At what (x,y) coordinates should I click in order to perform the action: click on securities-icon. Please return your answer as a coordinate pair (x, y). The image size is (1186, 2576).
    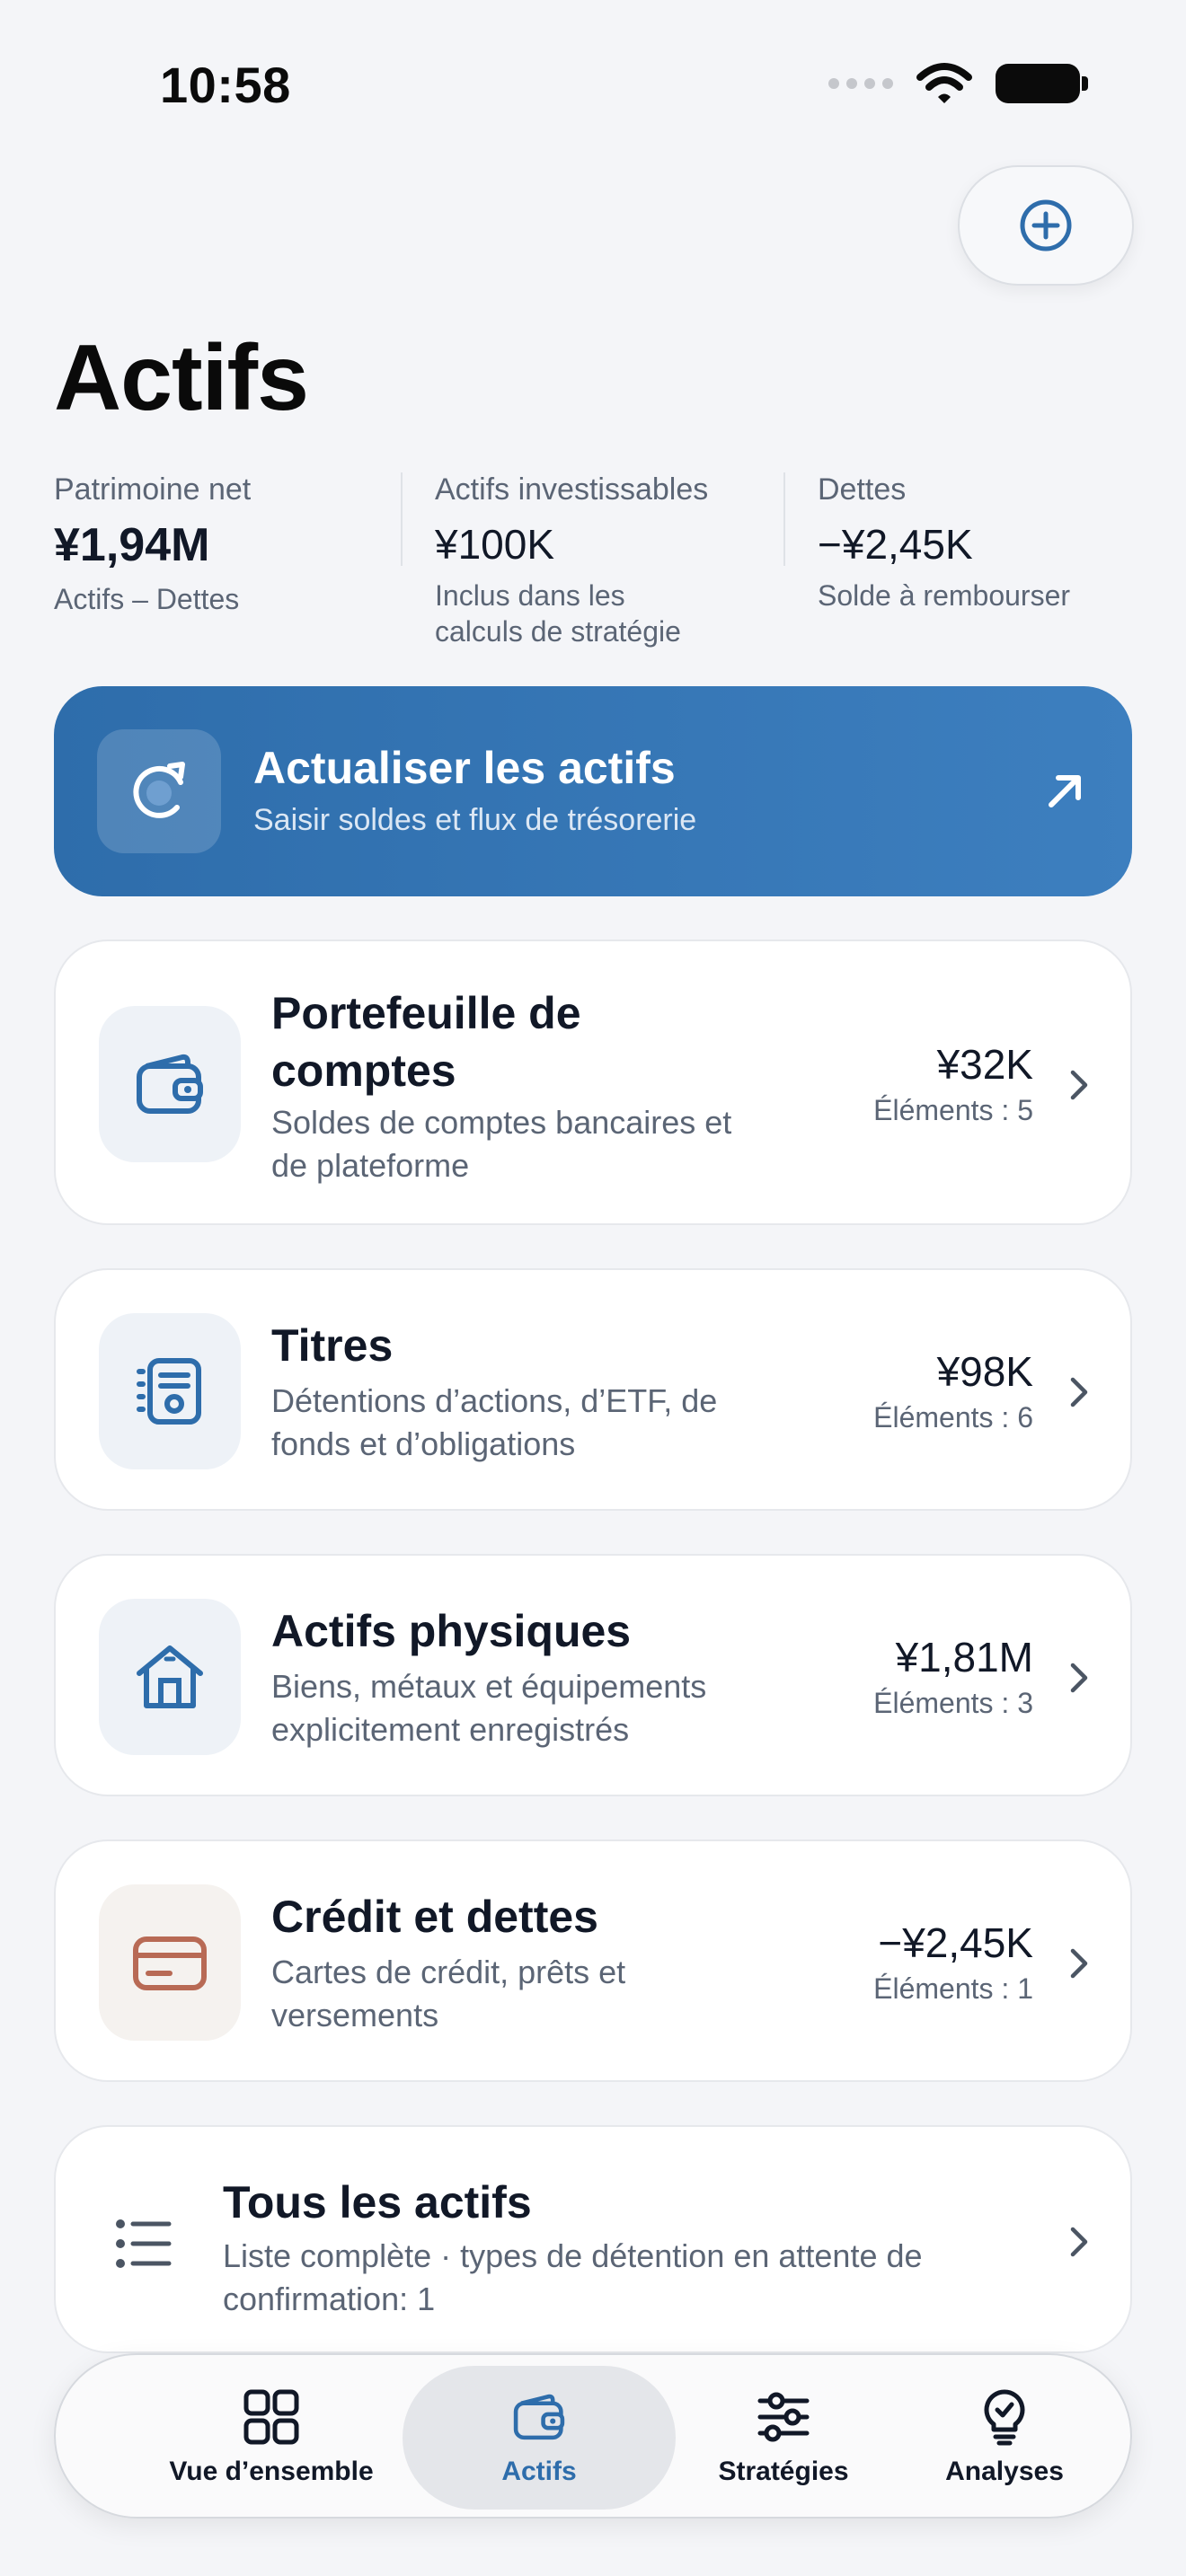
    Looking at the image, I should click on (169, 1391).